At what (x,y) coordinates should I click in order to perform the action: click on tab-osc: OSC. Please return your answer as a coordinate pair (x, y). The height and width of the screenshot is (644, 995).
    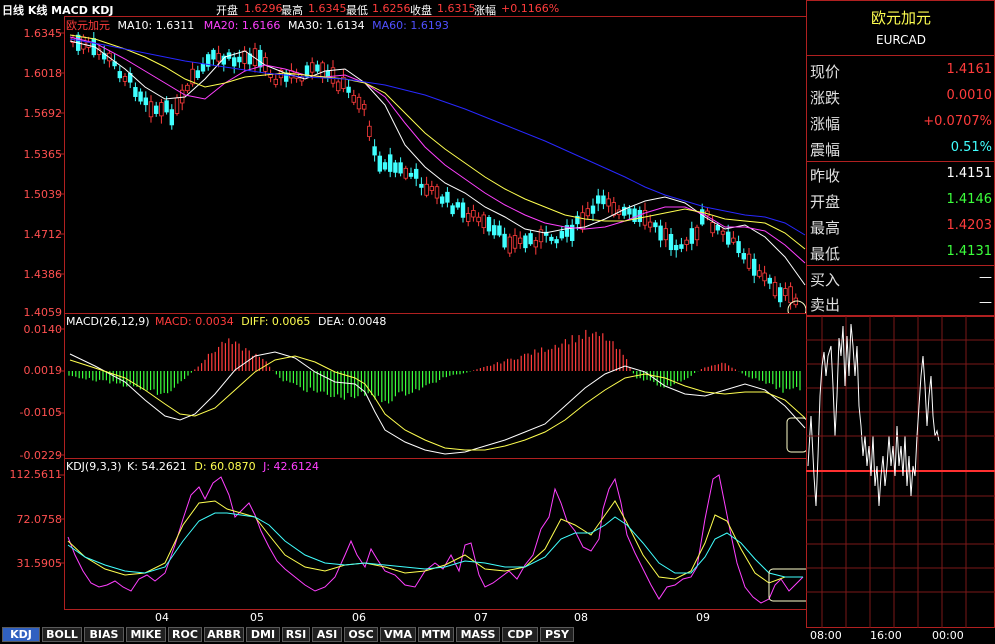
    Looking at the image, I should click on (361, 634).